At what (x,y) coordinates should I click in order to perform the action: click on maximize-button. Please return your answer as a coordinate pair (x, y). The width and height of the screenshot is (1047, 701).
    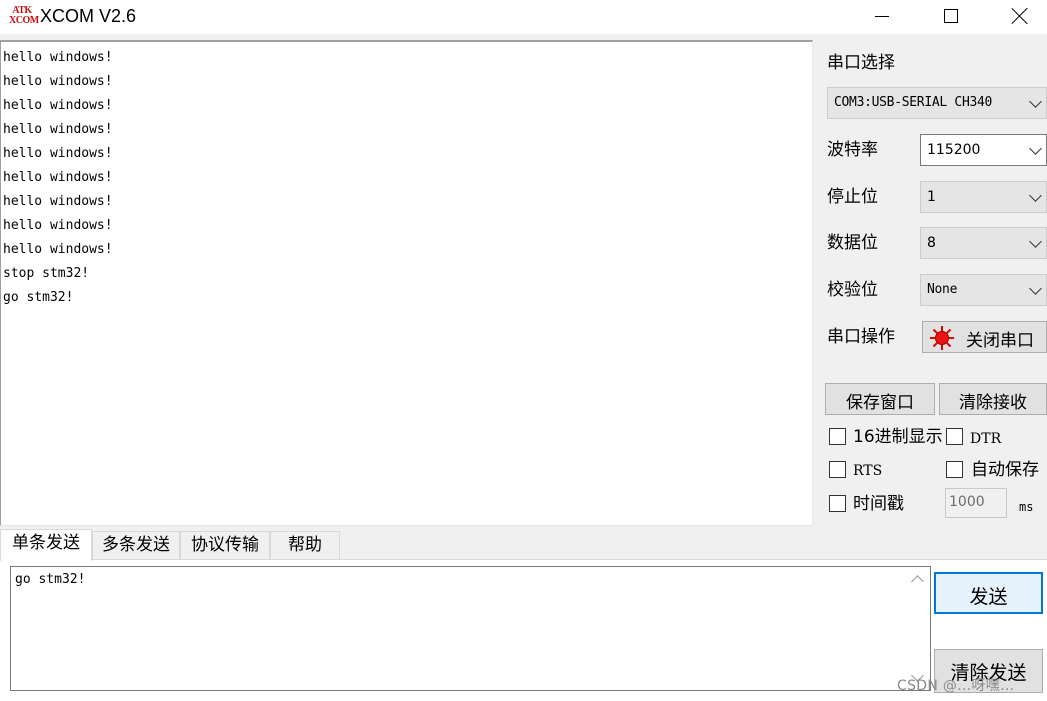
    Looking at the image, I should click on (950, 16).